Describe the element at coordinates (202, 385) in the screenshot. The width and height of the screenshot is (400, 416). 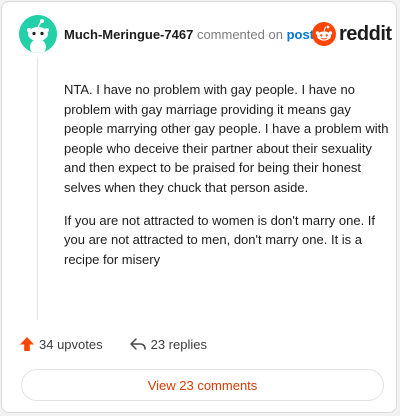
I see `view-comments-button: View 23 comments` at that location.